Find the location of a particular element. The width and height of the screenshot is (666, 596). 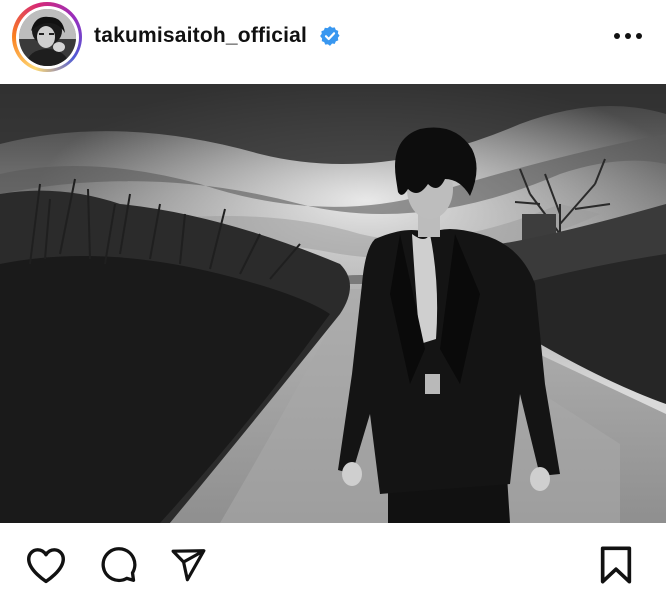

heart-outline-icon is located at coordinates (45, 566).